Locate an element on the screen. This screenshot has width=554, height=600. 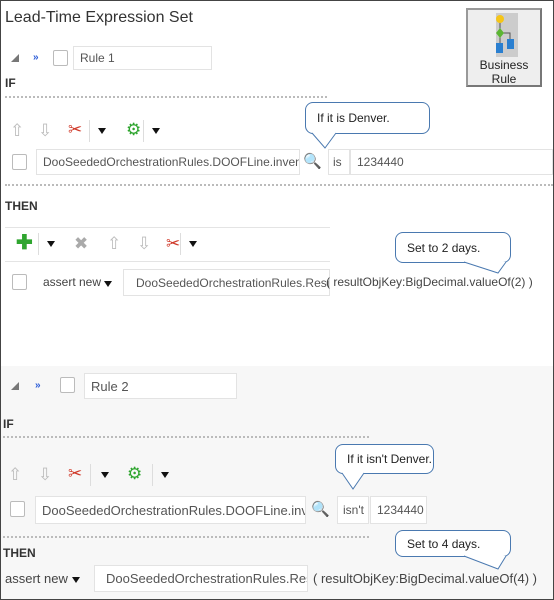
page-title: Lead-Time Expression Set is located at coordinates (99, 17).